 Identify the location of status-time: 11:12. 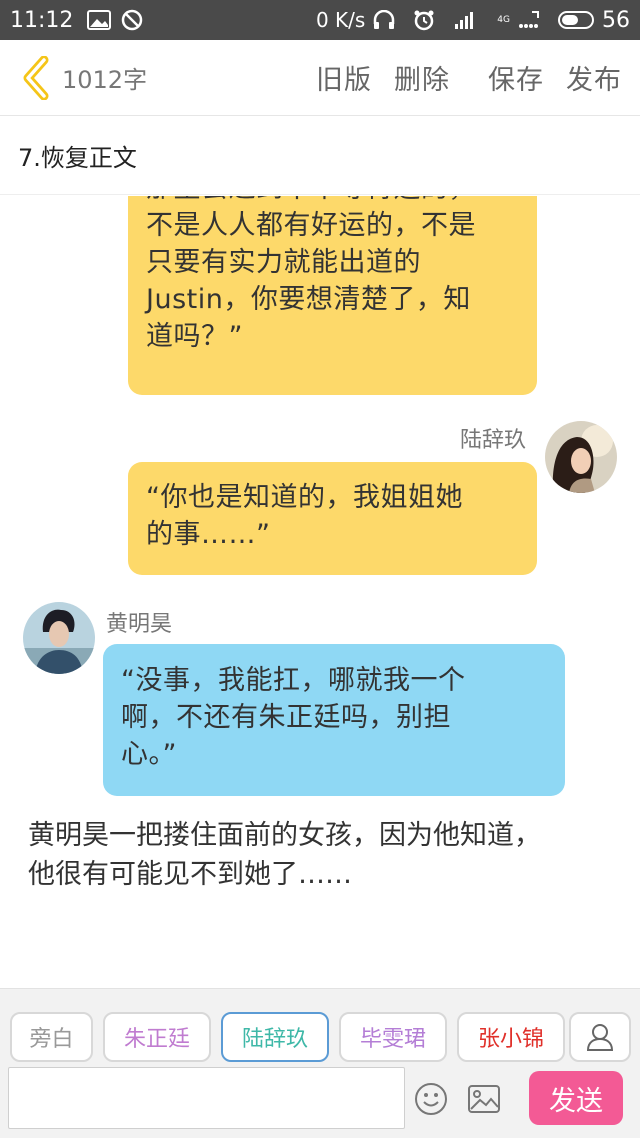
(42, 20).